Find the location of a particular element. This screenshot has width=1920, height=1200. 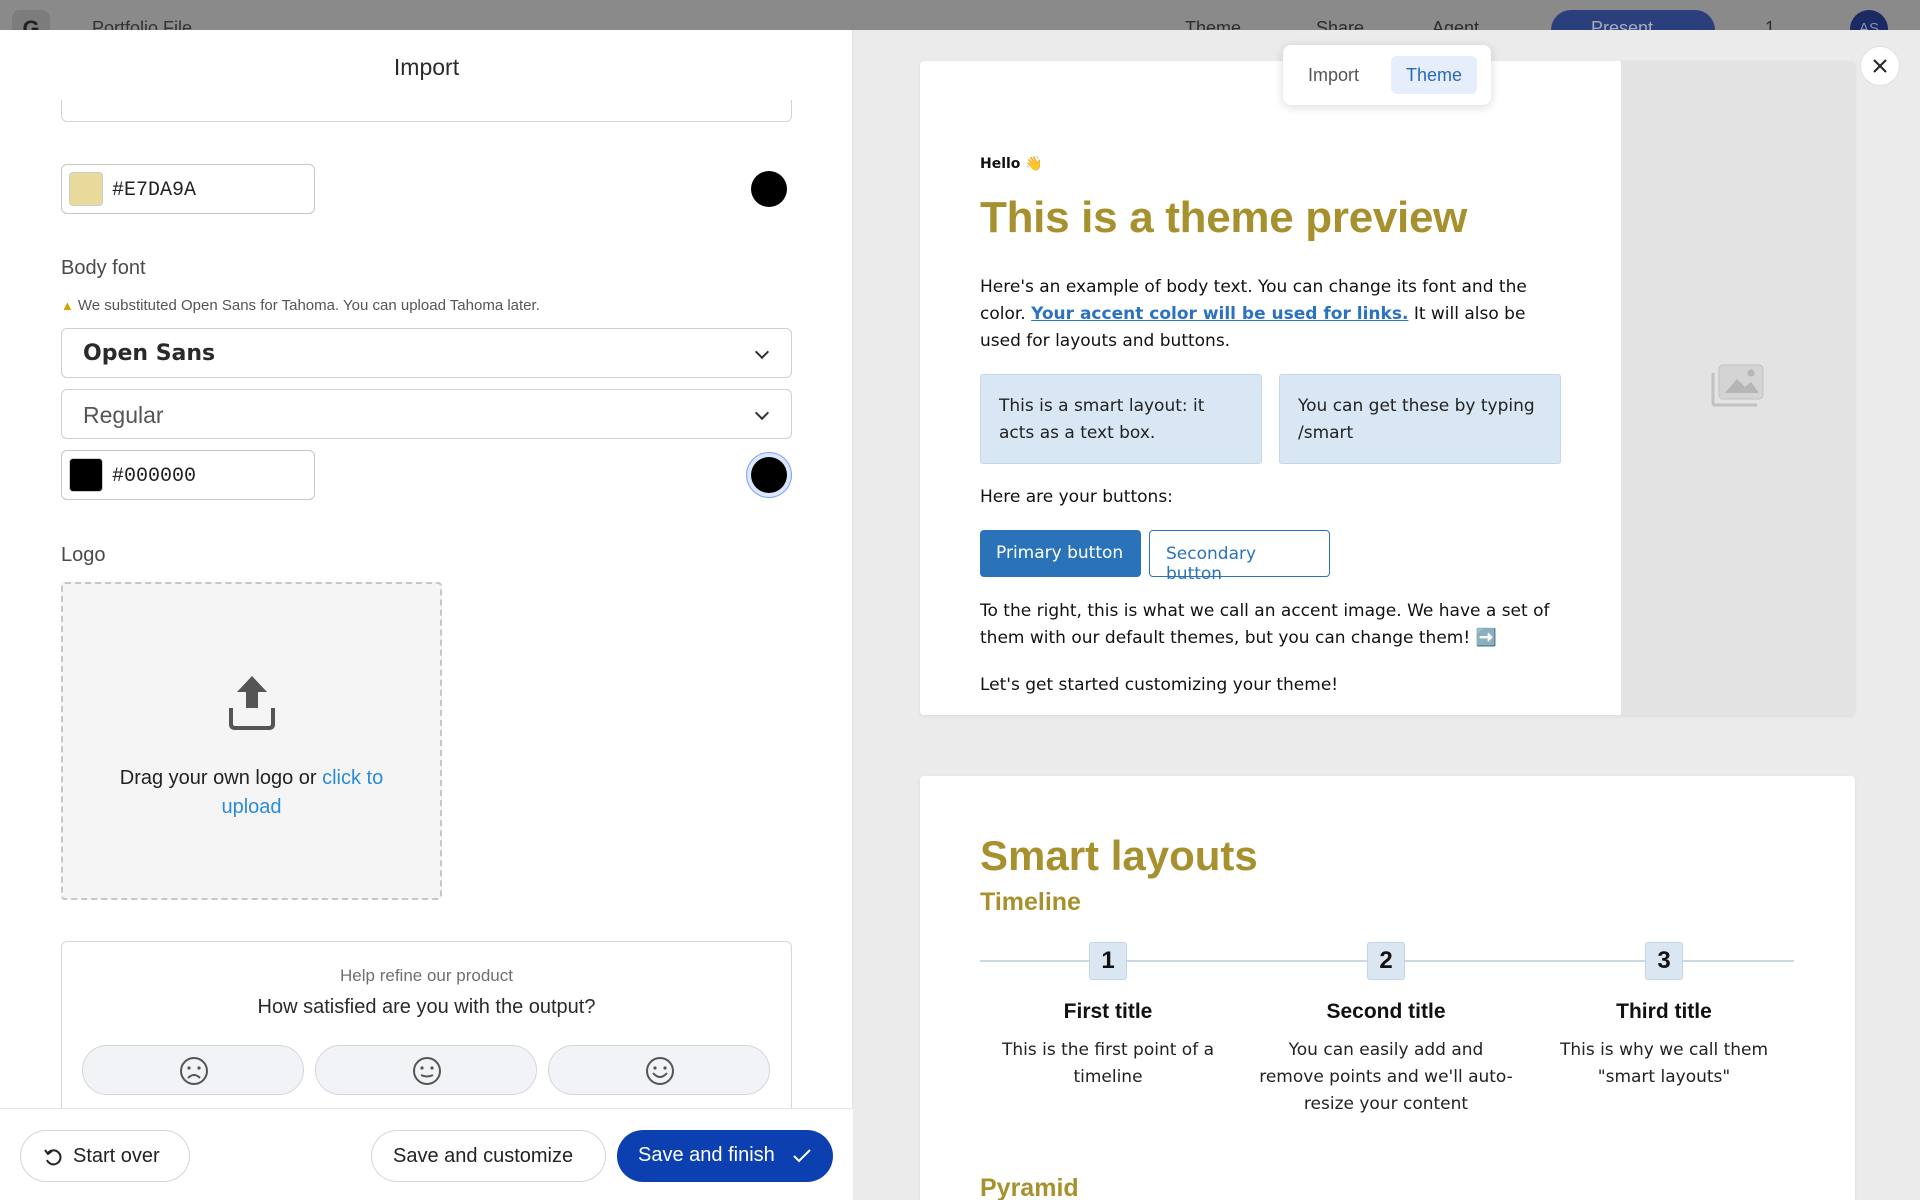

agent-button: Agent is located at coordinates (1455, 24).